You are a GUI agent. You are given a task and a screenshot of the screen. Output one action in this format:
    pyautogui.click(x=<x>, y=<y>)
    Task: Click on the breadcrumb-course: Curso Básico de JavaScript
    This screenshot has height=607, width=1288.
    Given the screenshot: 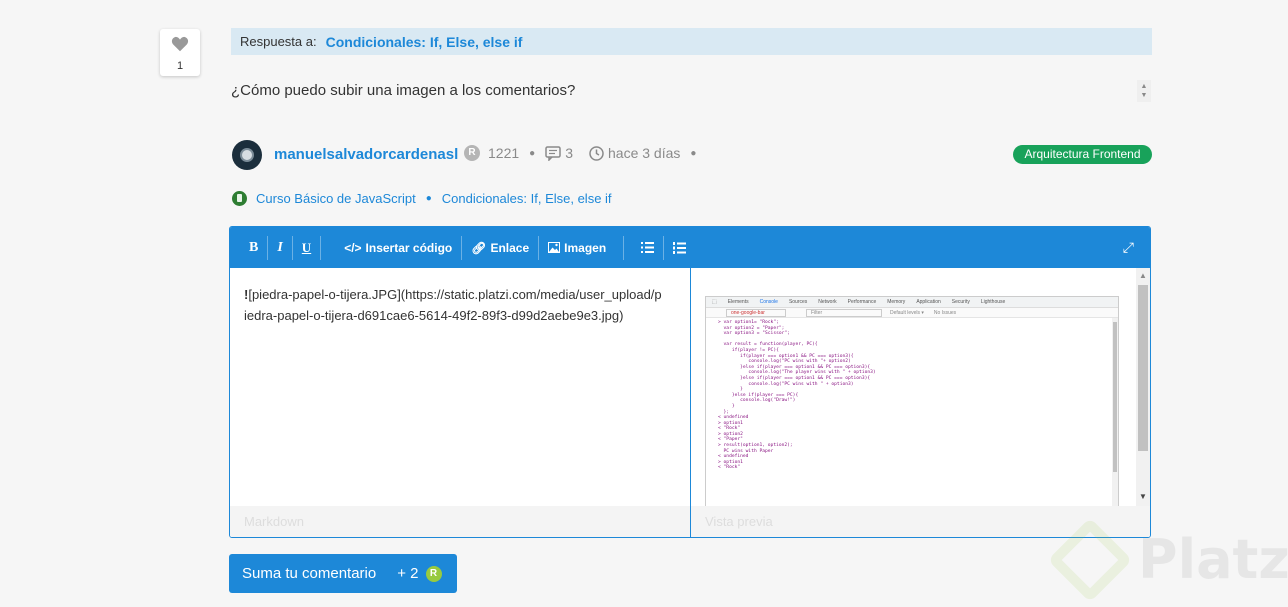 What is the action you would take?
    pyautogui.click(x=336, y=198)
    